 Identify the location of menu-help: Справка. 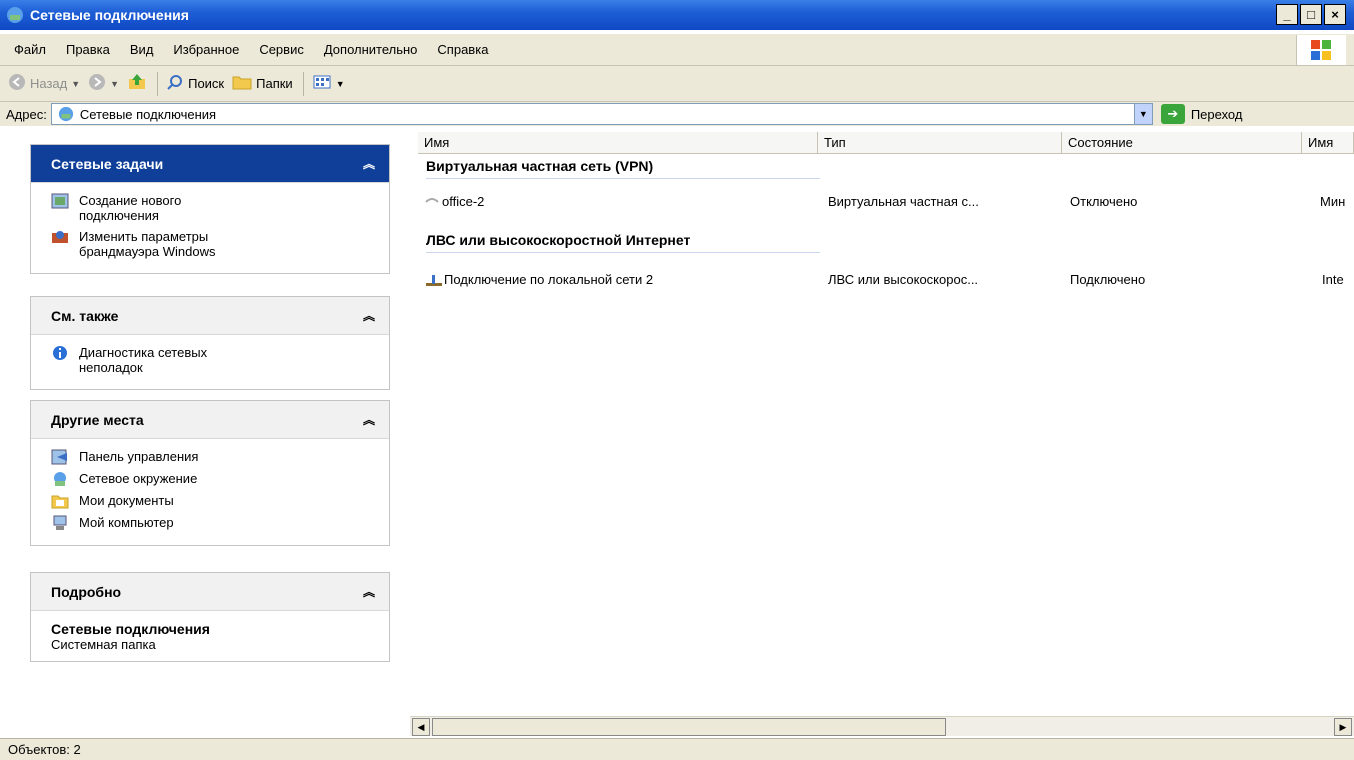
(462, 49).